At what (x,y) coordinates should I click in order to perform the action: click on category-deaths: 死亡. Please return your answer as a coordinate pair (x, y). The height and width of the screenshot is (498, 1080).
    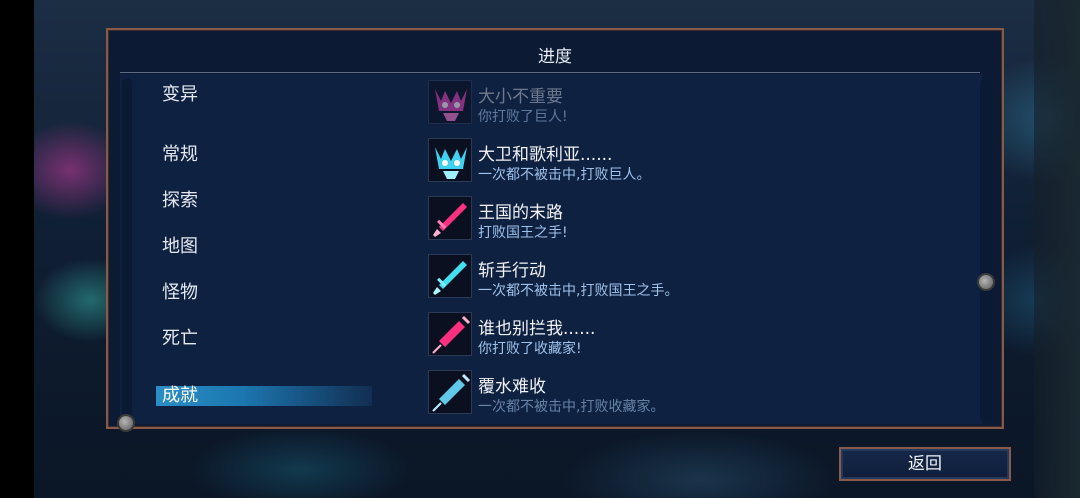
    Looking at the image, I should click on (180, 337).